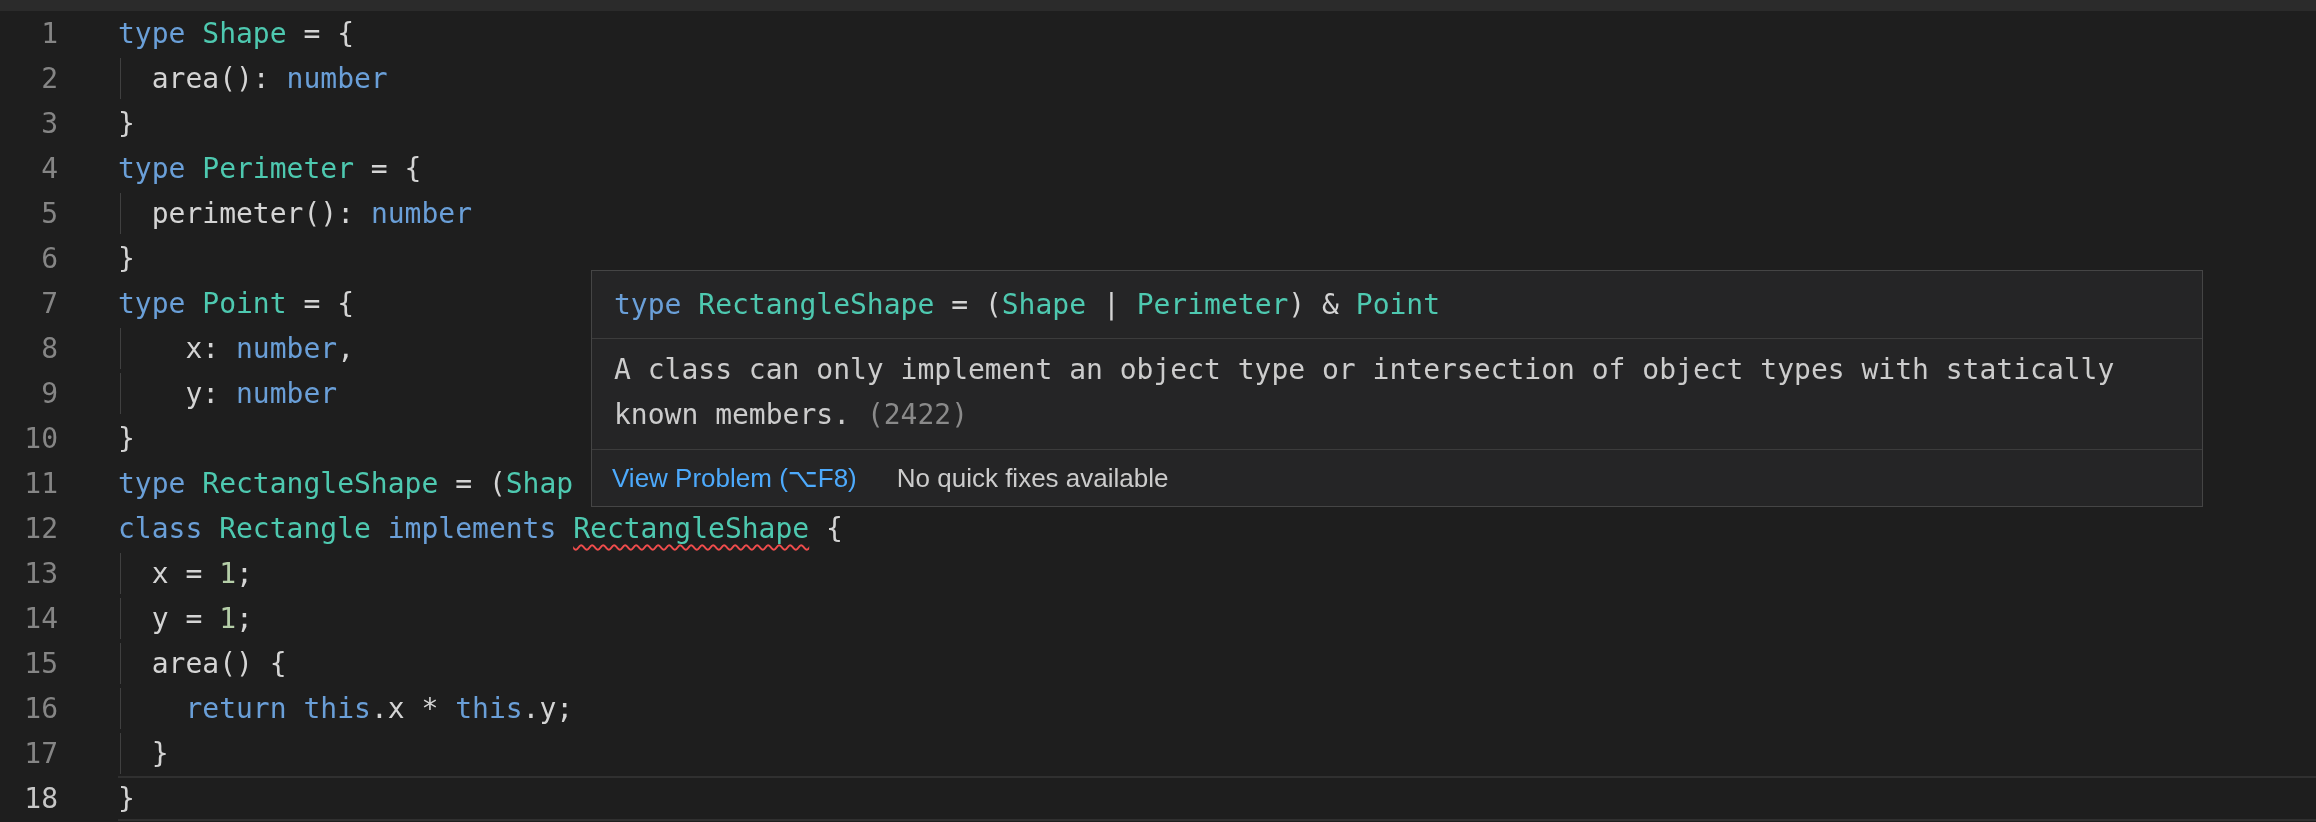 This screenshot has height=822, width=2316. I want to click on line-number: 6, so click(49, 258).